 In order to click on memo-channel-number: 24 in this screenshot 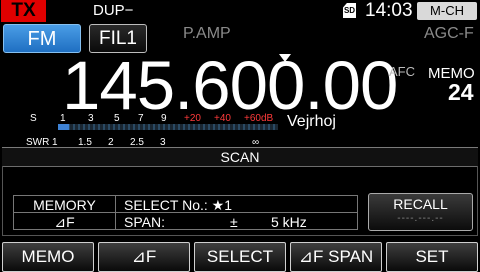, I will do `click(461, 92)`.